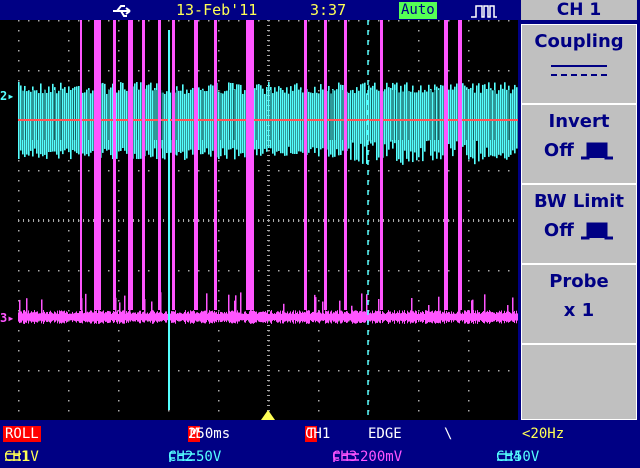 The width and height of the screenshot is (640, 468). I want to click on probe-label: Probe, so click(579, 281).